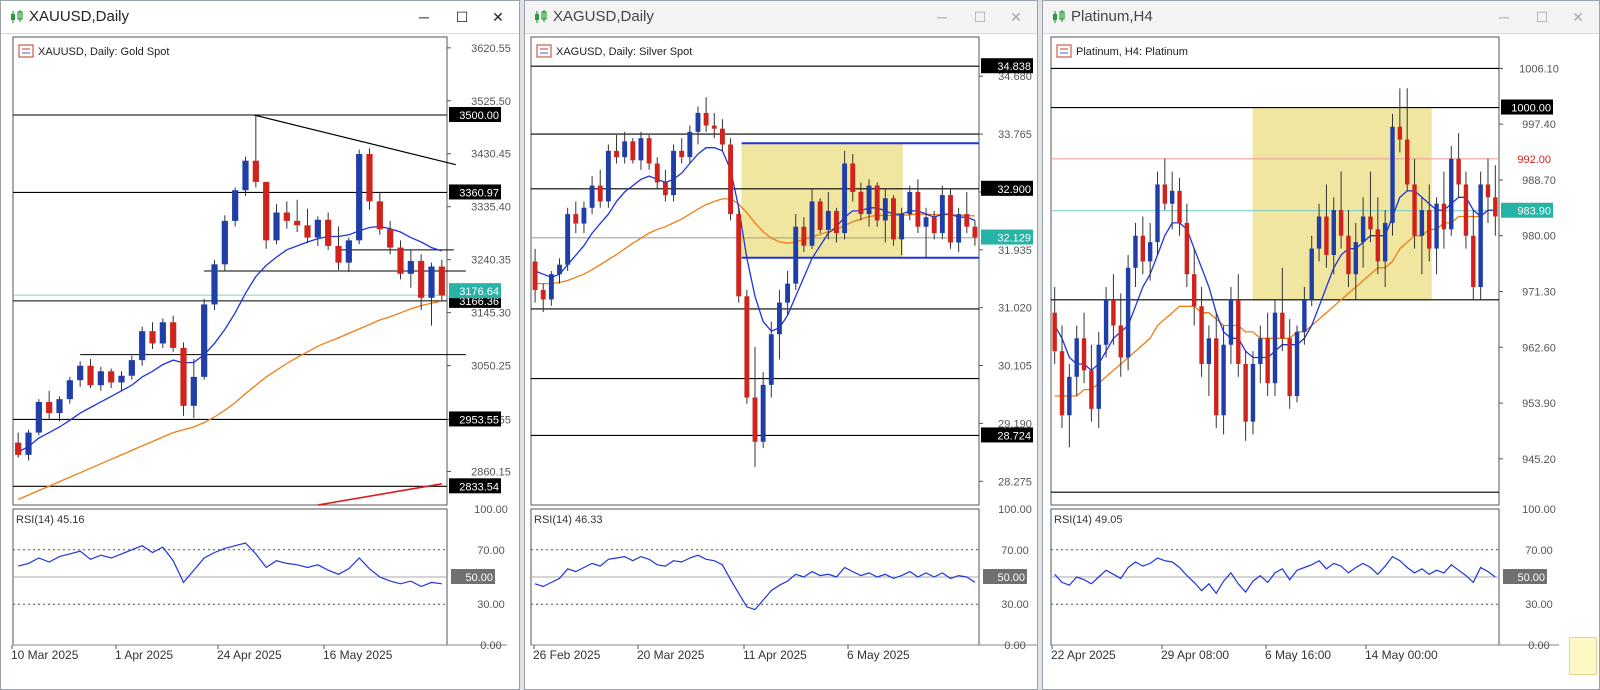 The height and width of the screenshot is (690, 1600). What do you see at coordinates (1534, 160) in the screenshot?
I see `level-price-label: 992.00` at bounding box center [1534, 160].